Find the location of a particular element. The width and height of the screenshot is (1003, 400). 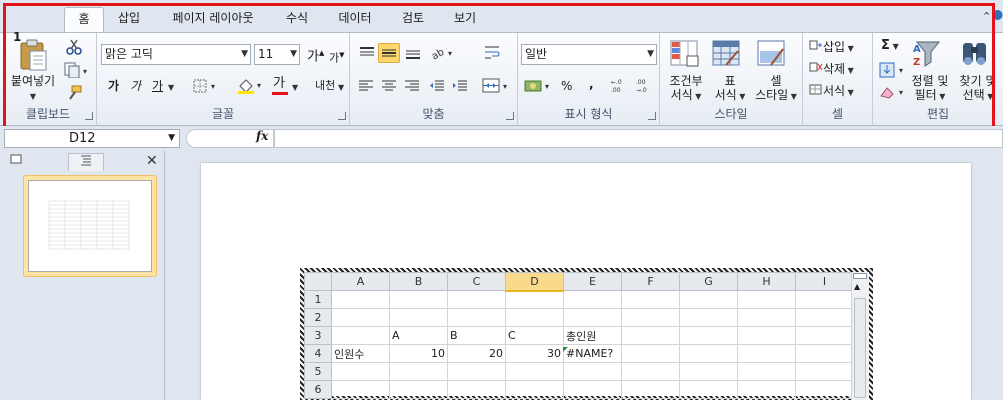

help-icon is located at coordinates (997, 16).